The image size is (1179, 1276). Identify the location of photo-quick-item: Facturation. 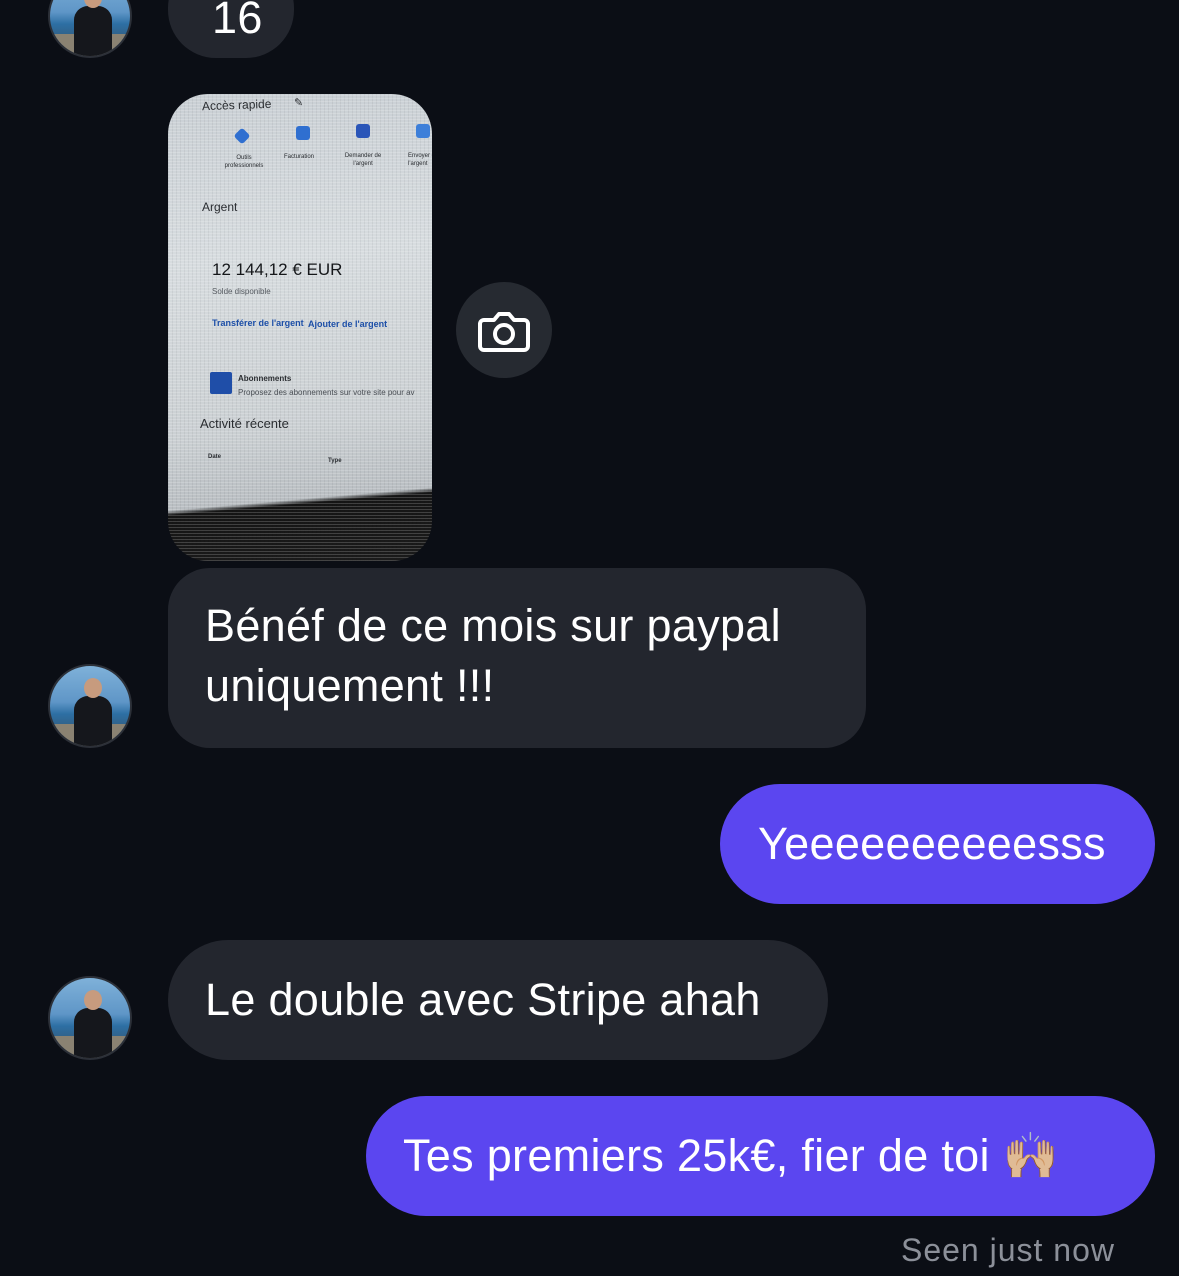
(299, 157).